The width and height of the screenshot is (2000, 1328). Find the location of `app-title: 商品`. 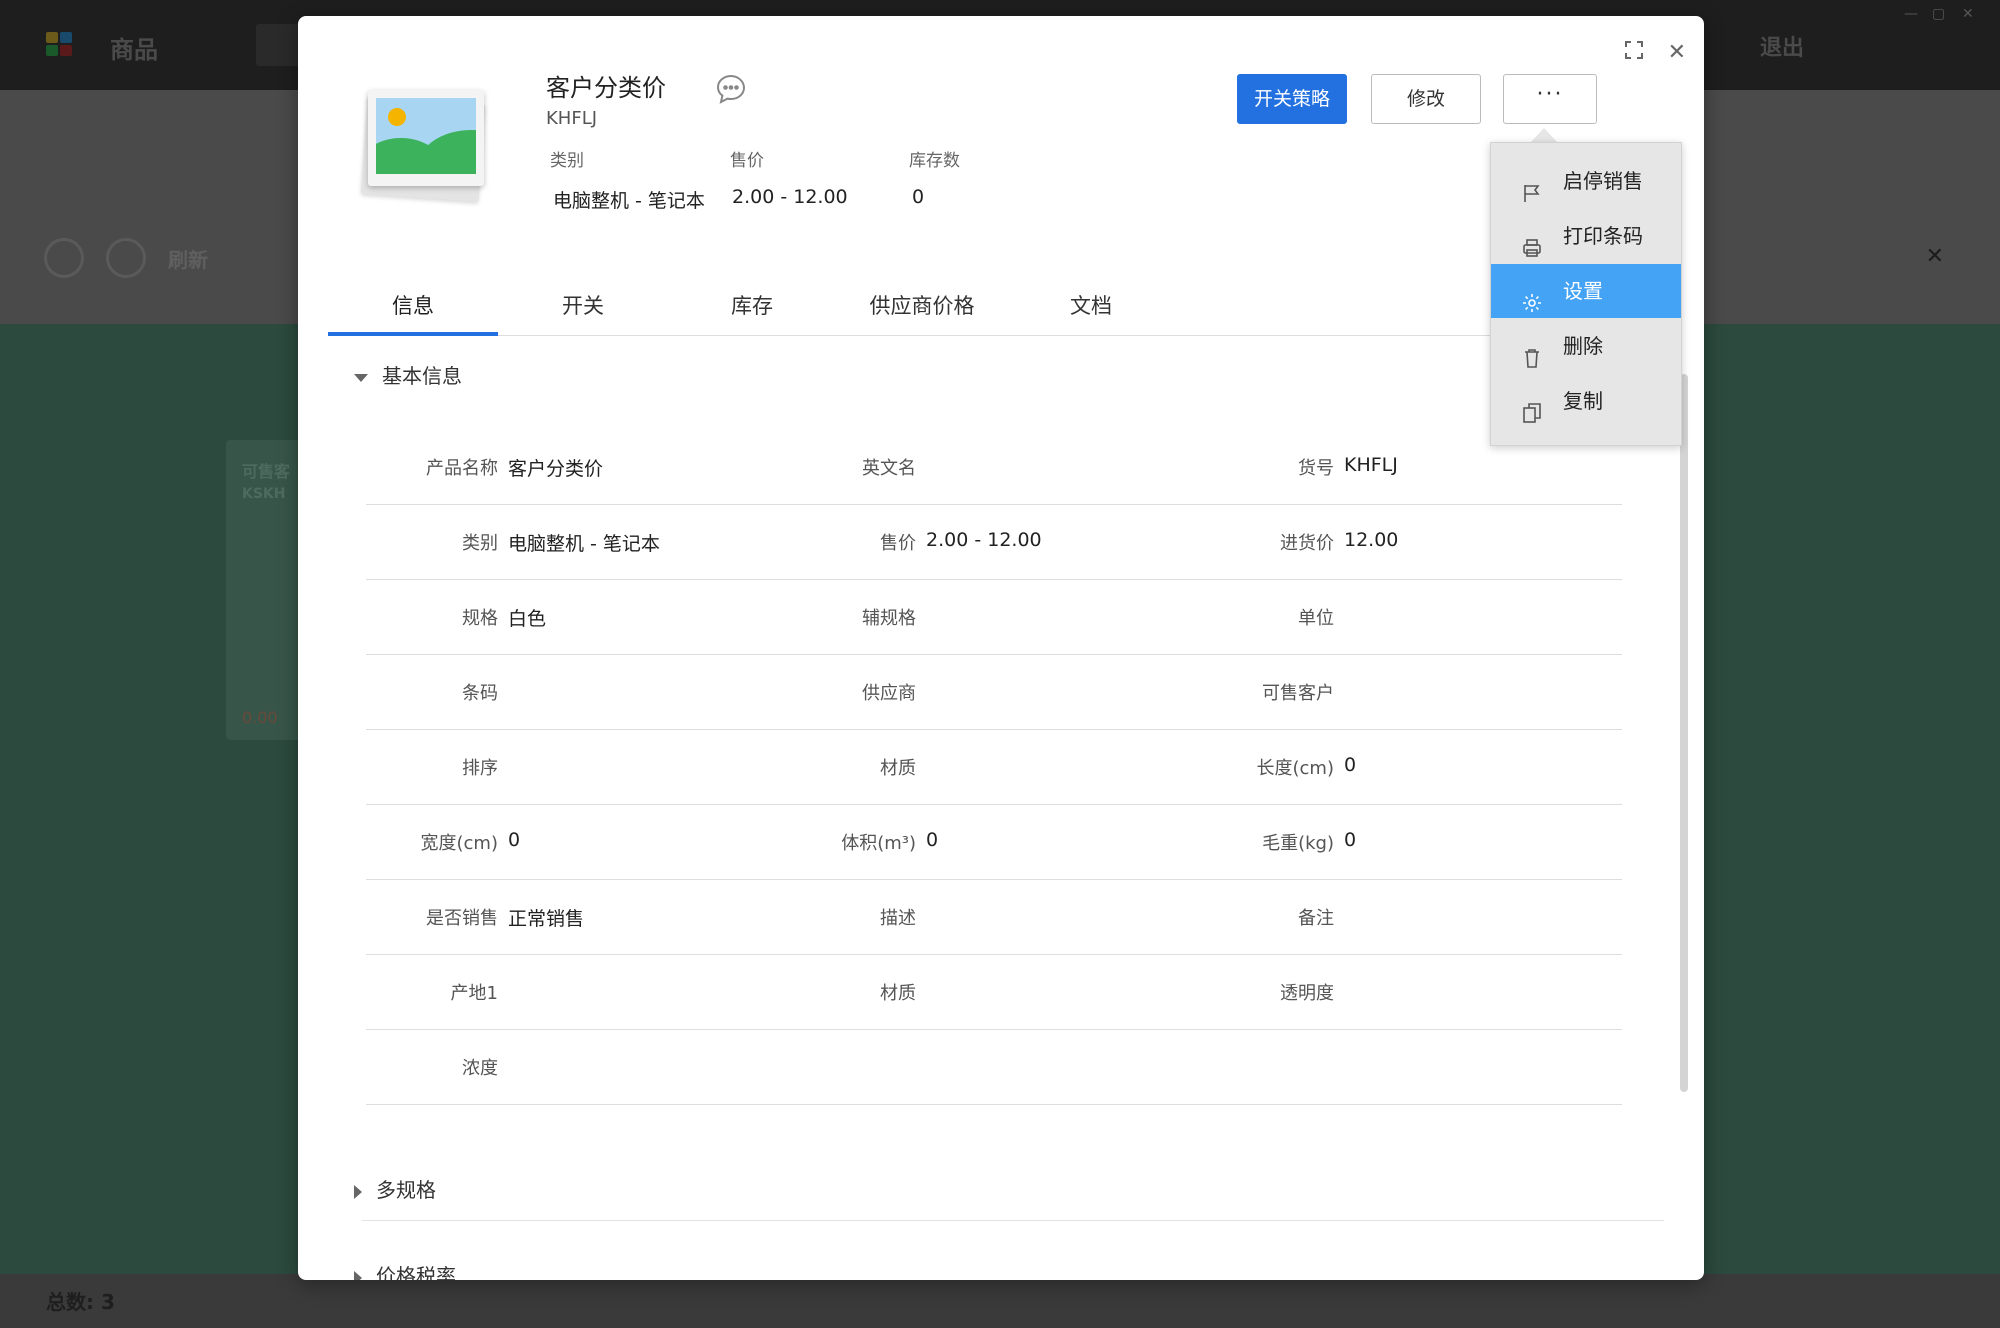

app-title: 商品 is located at coordinates (134, 50).